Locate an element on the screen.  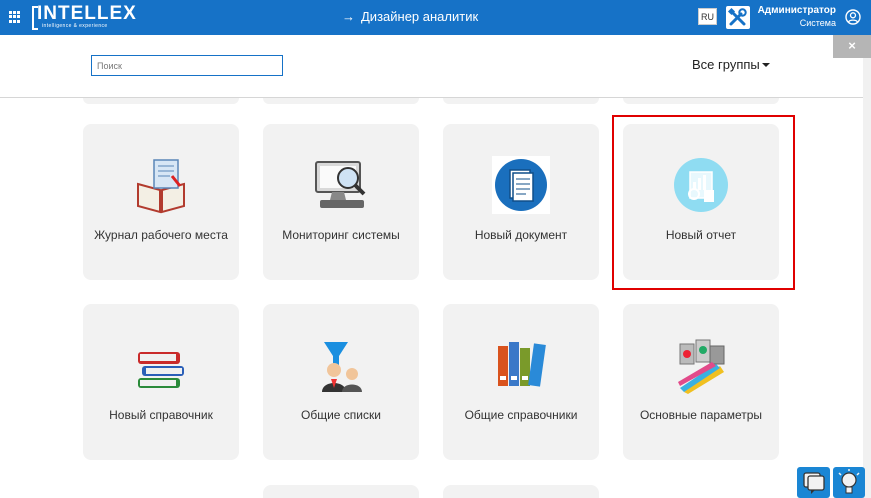
tile-label: Общие справочники is located at coordinates (521, 415).